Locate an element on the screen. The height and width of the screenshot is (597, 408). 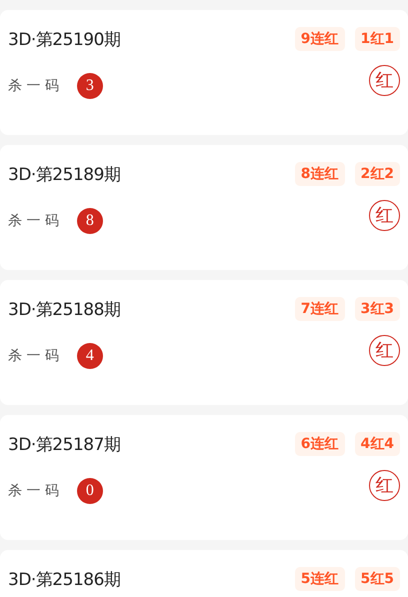
streak-tag: 2红2 is located at coordinates (377, 174).